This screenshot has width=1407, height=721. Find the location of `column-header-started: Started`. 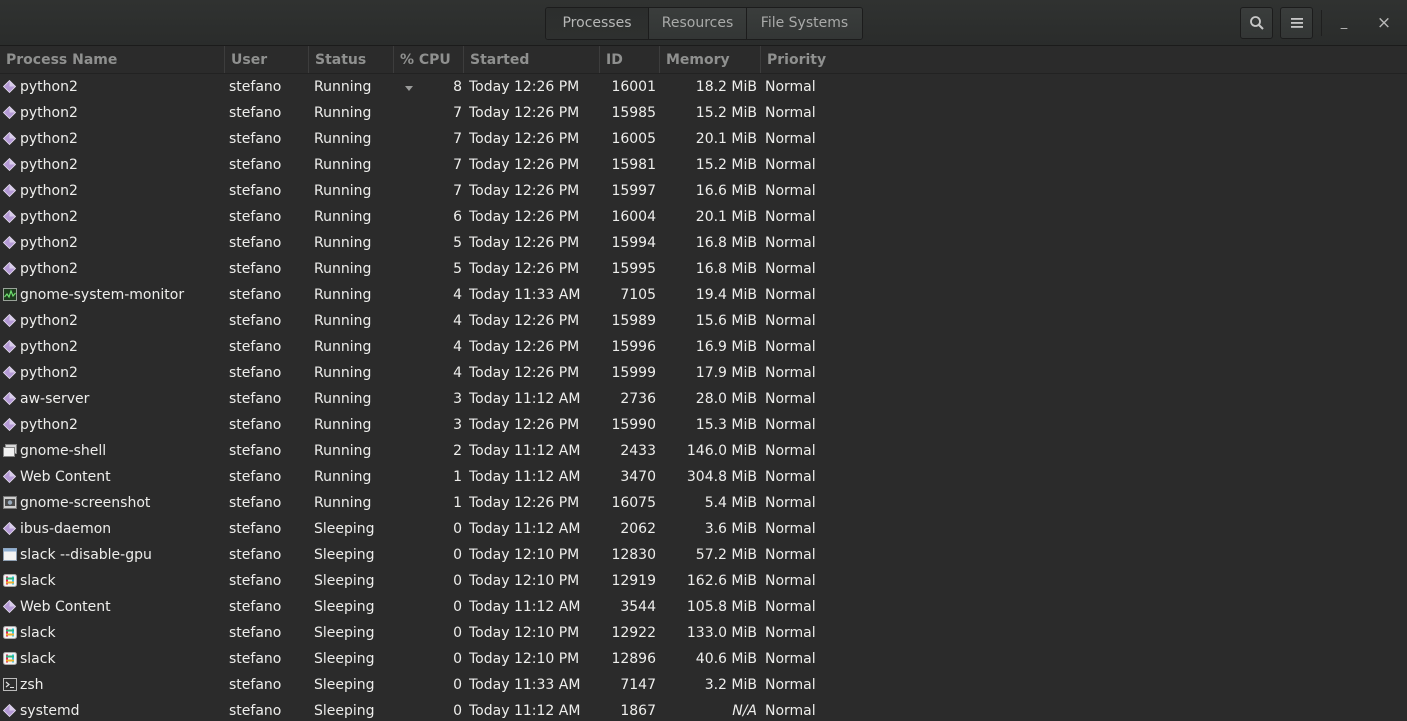

column-header-started: Started is located at coordinates (532, 59).